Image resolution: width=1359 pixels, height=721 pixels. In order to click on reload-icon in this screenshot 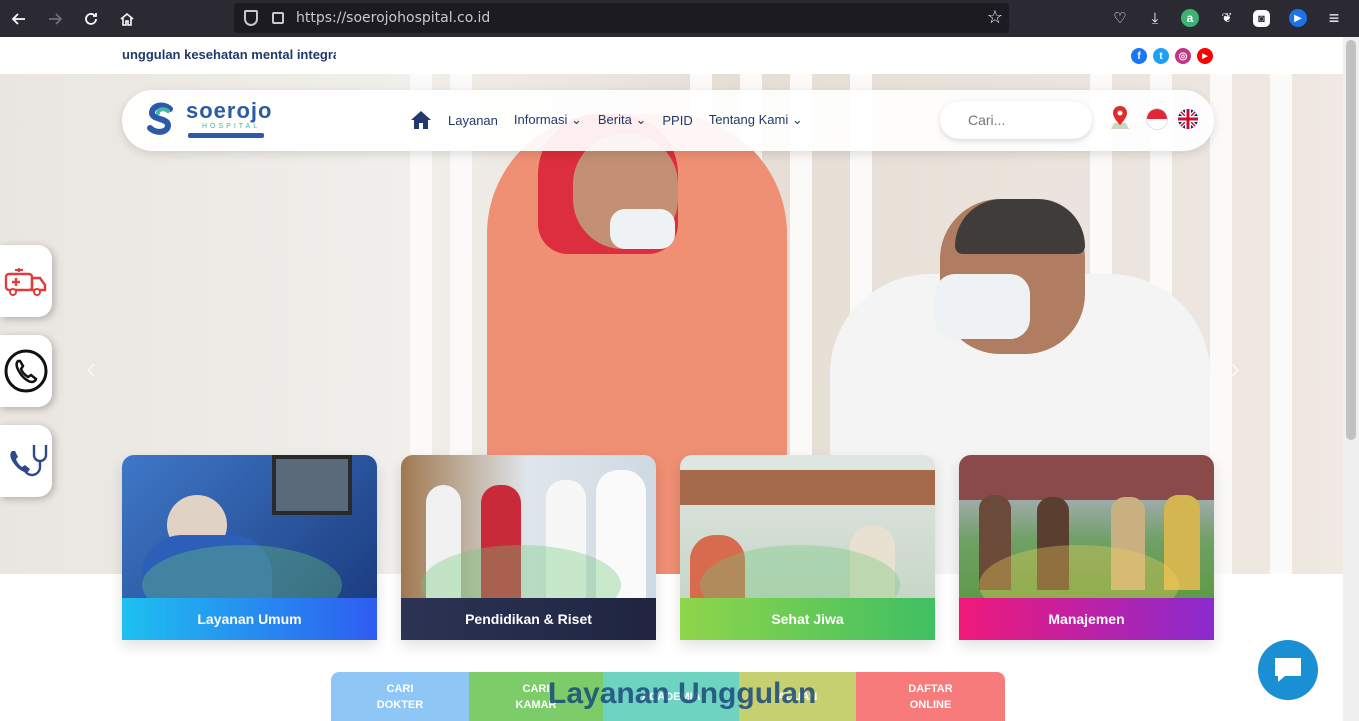, I will do `click(91, 18)`.